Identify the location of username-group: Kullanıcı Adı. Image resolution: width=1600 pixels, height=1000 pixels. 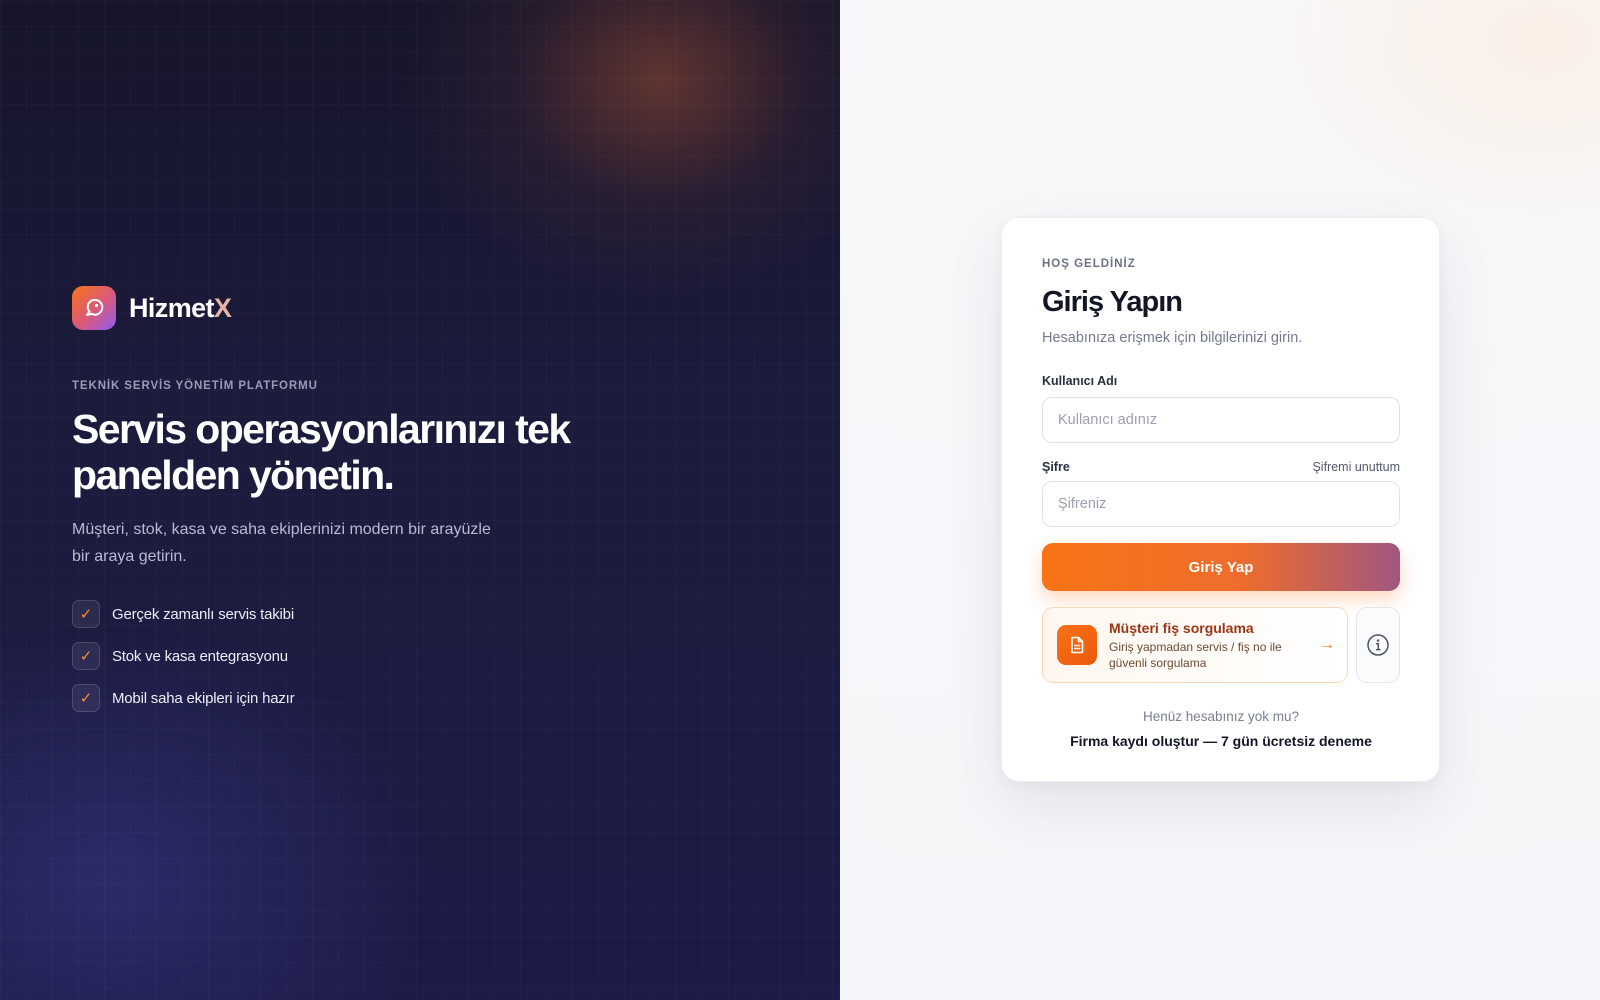
(1221, 407).